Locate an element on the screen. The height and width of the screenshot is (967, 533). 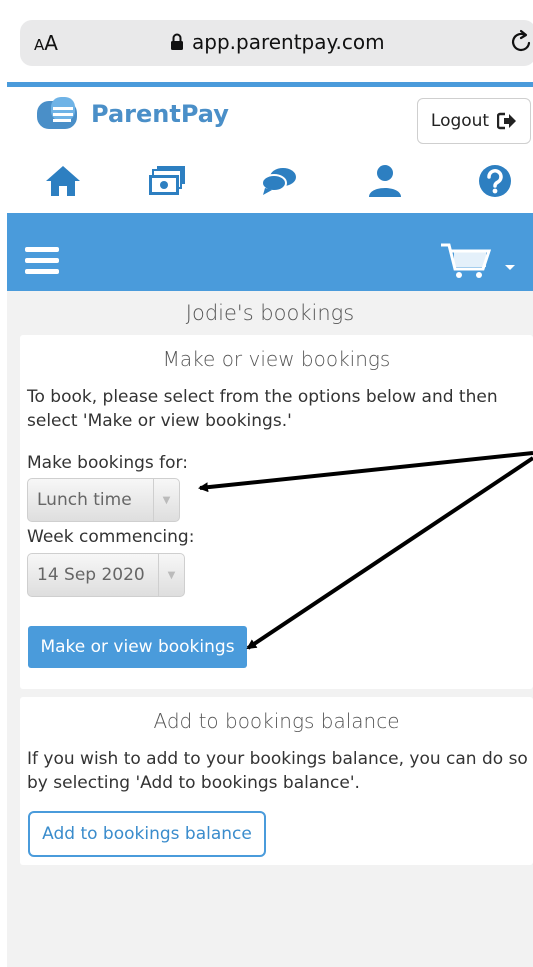
page-title: Jodie's bookings is located at coordinates (270, 313).